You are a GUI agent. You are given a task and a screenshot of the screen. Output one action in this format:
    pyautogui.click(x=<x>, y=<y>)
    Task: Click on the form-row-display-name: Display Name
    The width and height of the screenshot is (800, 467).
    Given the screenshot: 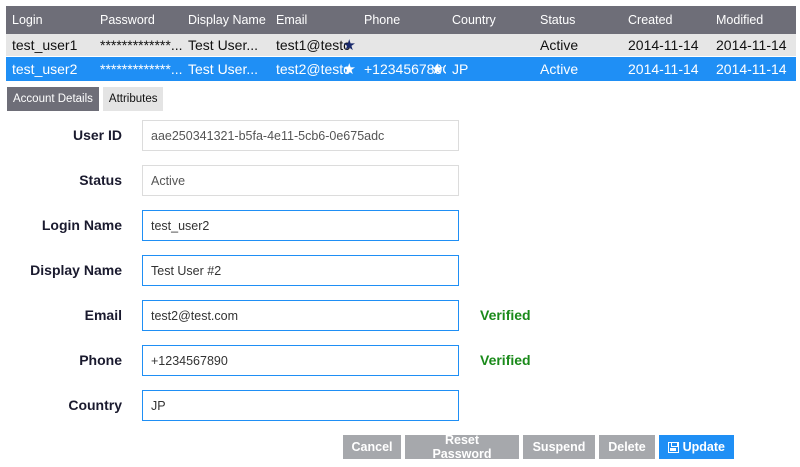 What is the action you would take?
    pyautogui.click(x=400, y=271)
    